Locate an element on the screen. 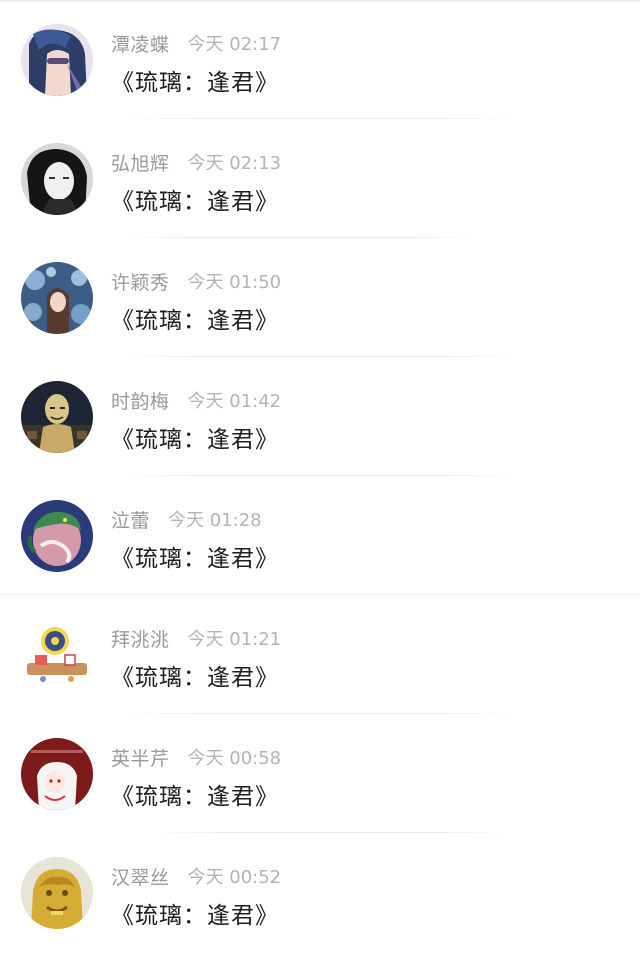 This screenshot has width=640, height=964. comment-item: 泣蕾 今天 01:28 《琉璃：逢君》 is located at coordinates (320, 535).